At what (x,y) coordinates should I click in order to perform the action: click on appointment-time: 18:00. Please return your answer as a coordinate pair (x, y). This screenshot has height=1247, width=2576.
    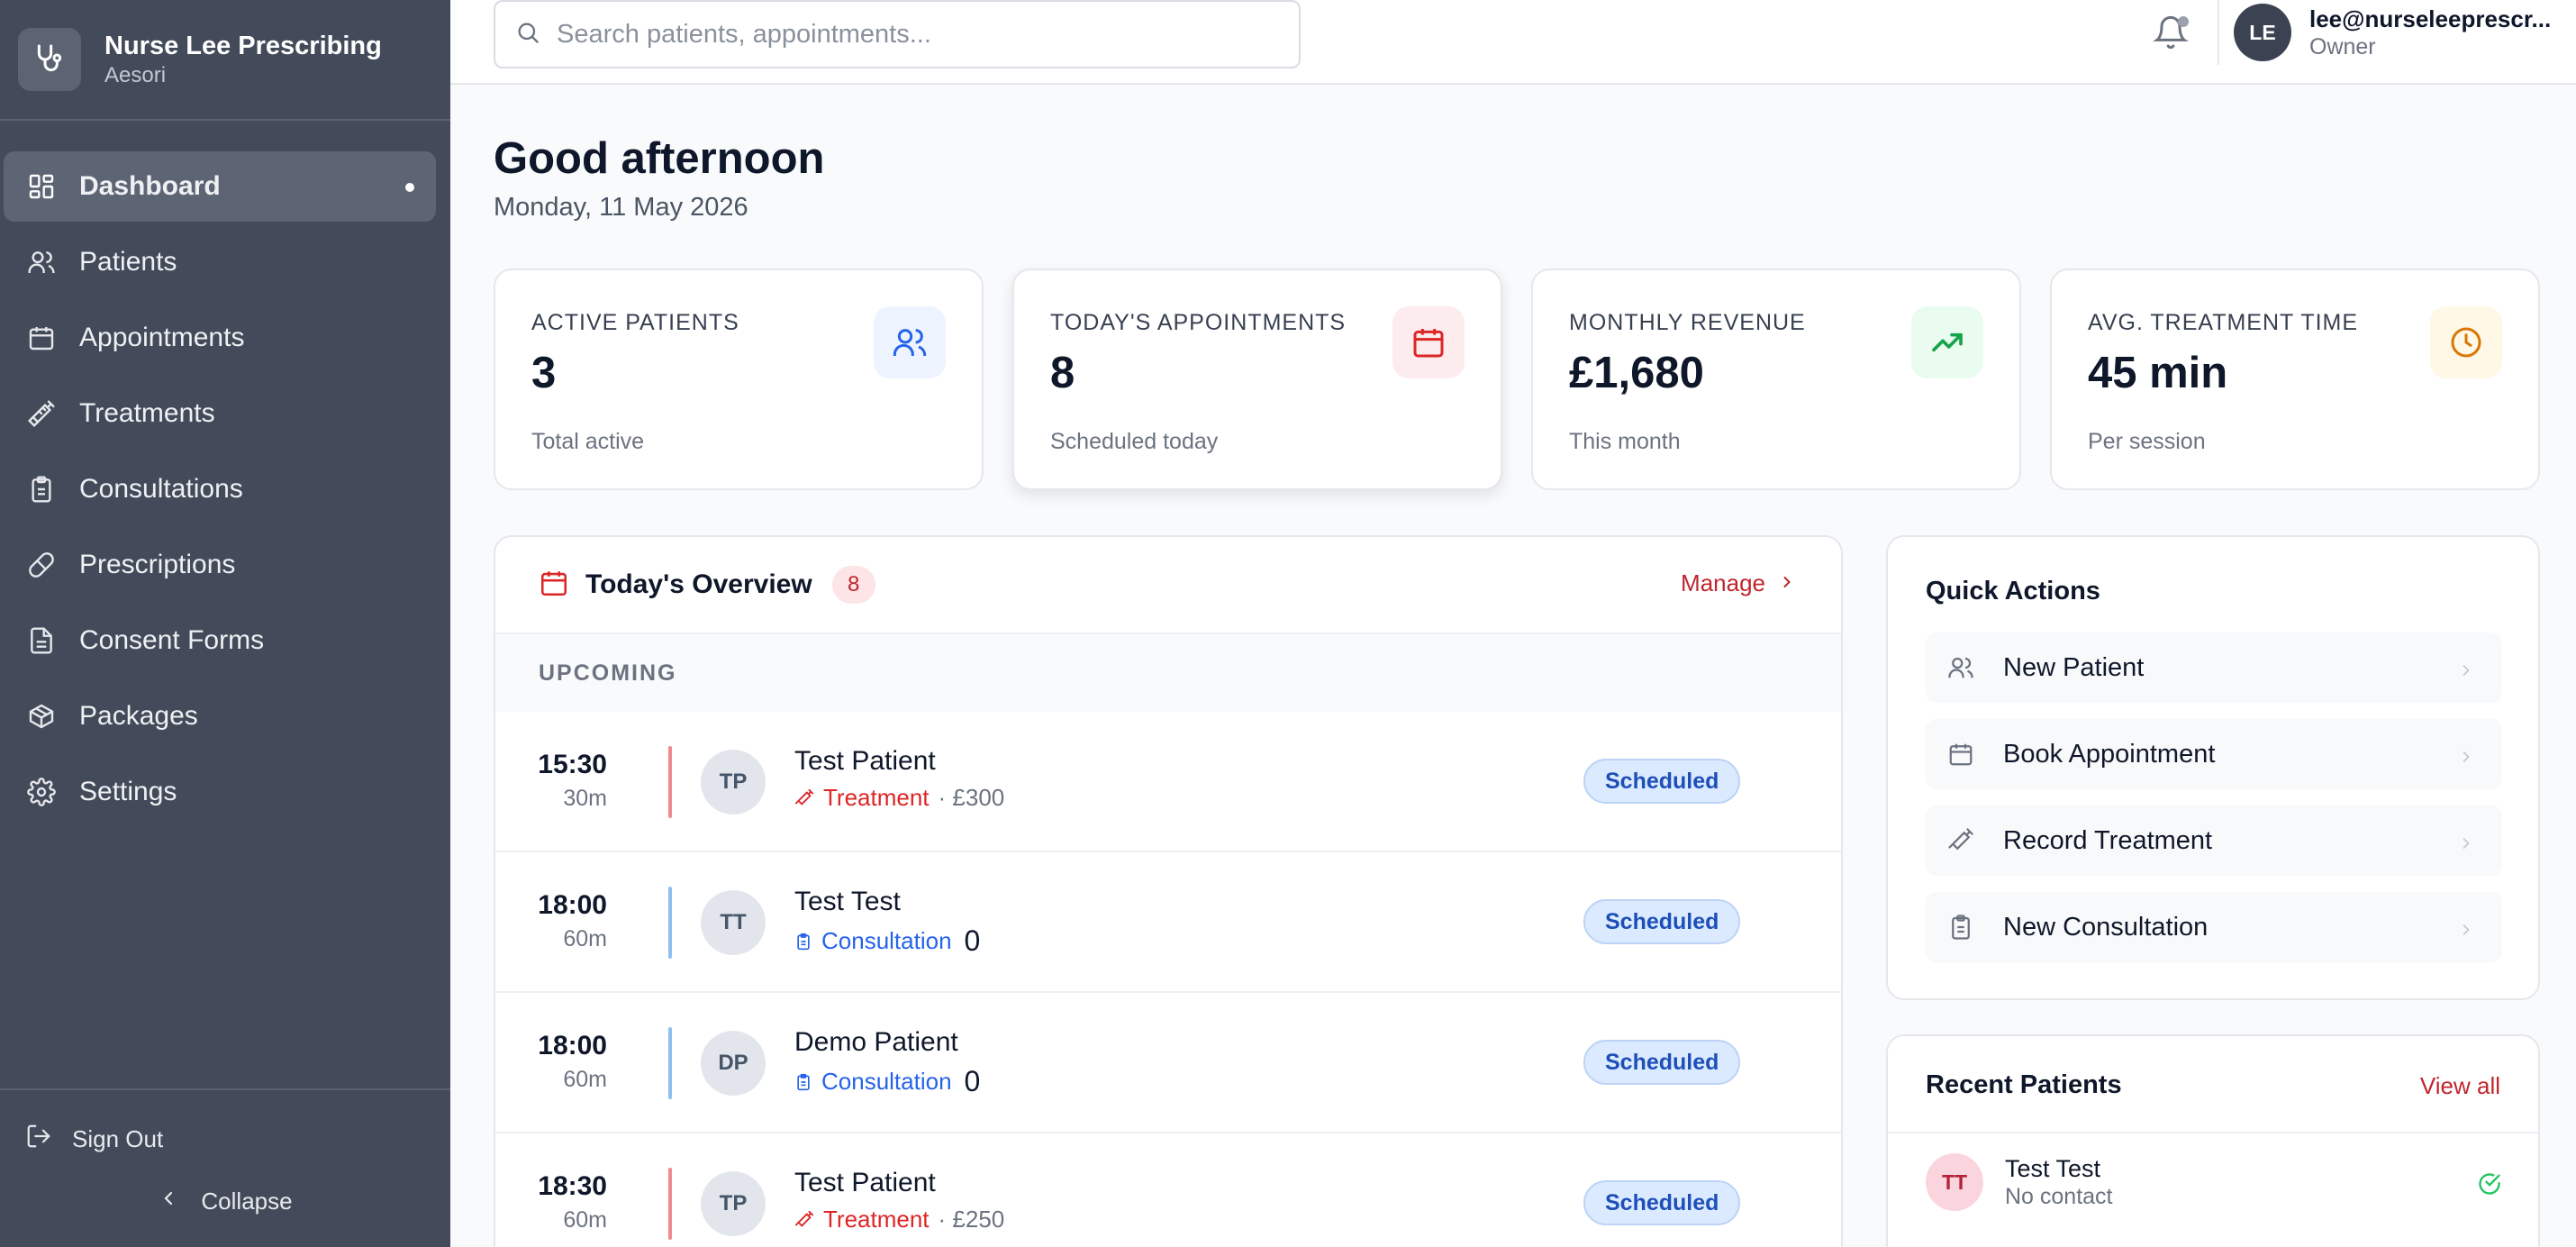
    Looking at the image, I should click on (572, 905).